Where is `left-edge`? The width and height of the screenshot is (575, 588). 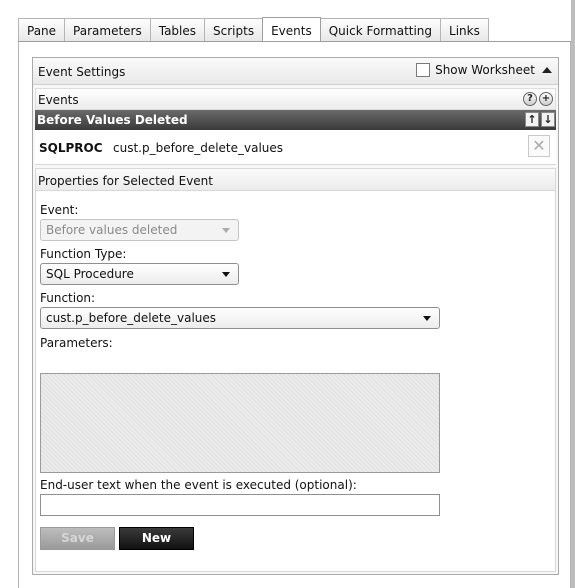 left-edge is located at coordinates (2, 294).